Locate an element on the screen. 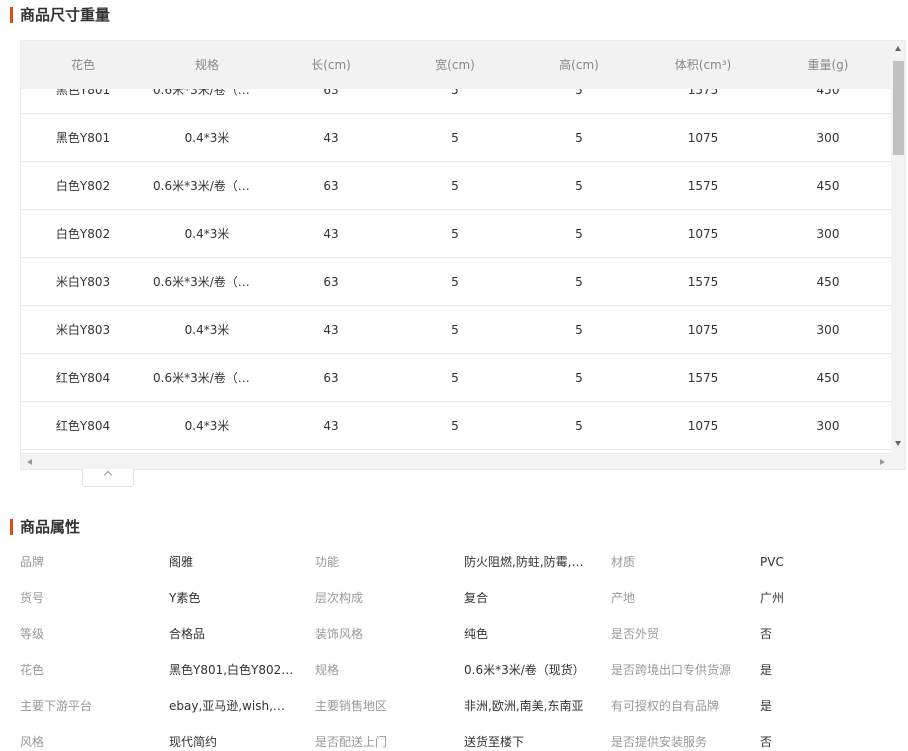 This screenshot has height=751, width=908. scroll-right-arrow-icon is located at coordinates (882, 462).